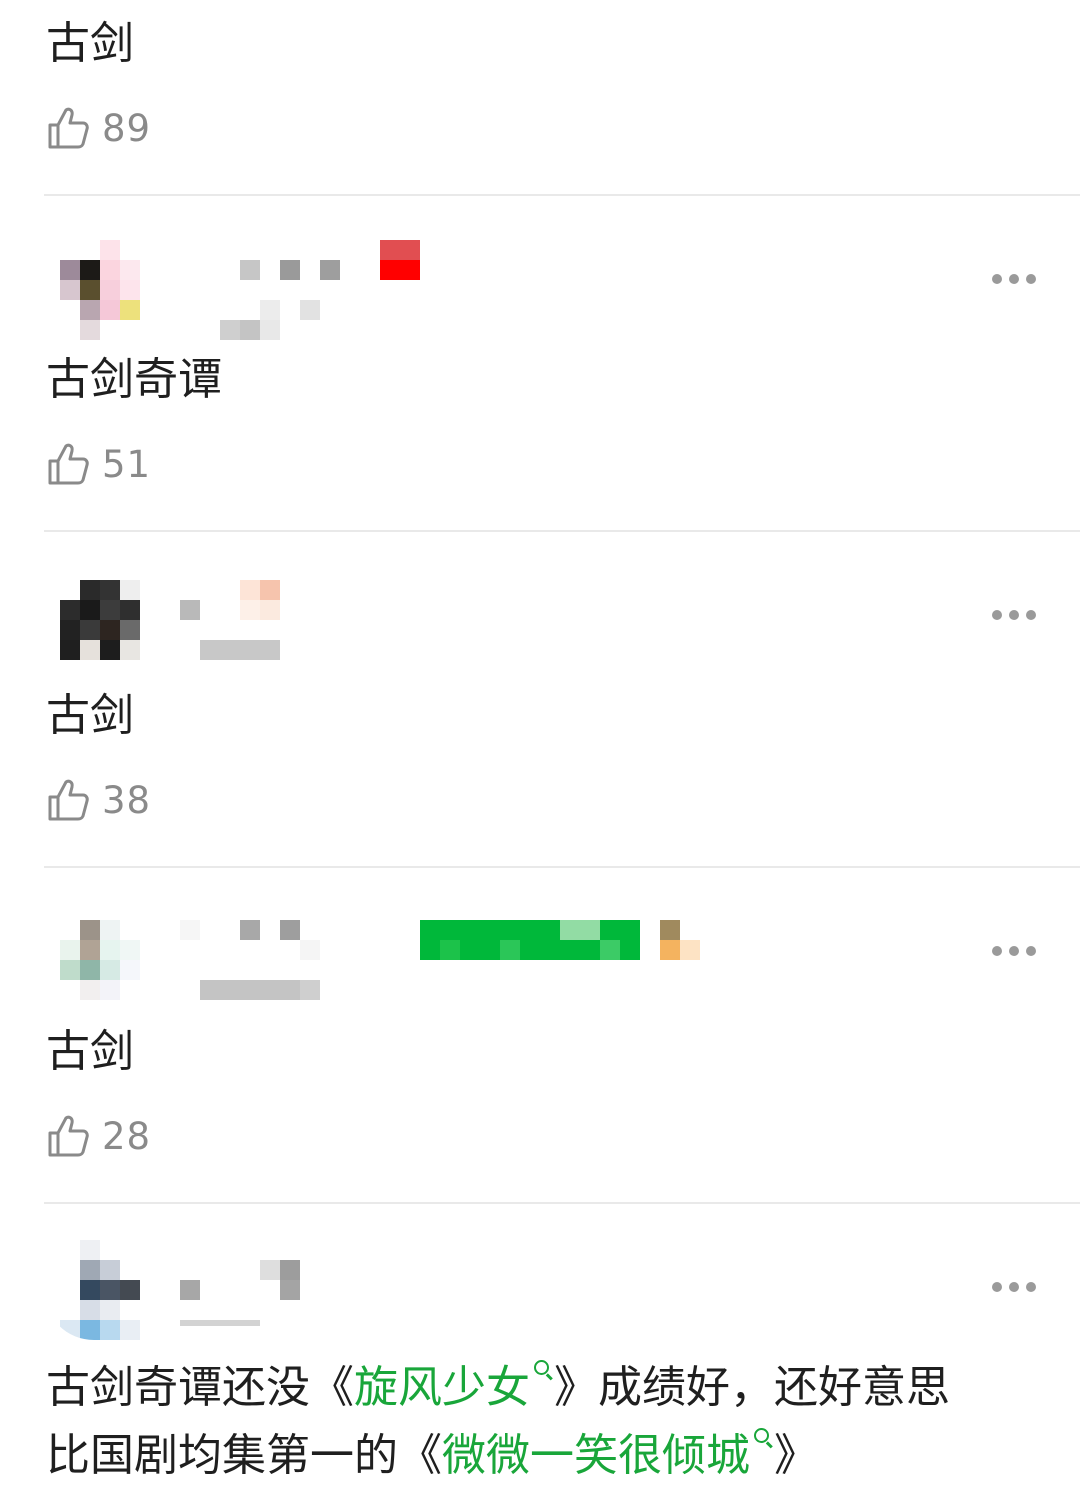 This screenshot has width=1080, height=1498. I want to click on link-label: 旋风少女, so click(442, 1387).